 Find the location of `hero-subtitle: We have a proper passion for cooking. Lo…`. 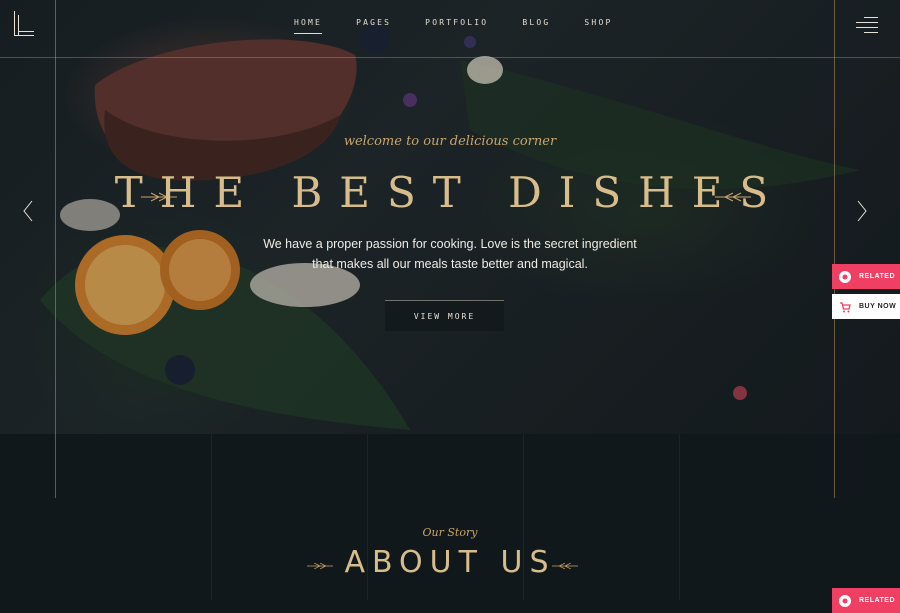

hero-subtitle: We have a proper passion for cooking. Lo… is located at coordinates (450, 254).